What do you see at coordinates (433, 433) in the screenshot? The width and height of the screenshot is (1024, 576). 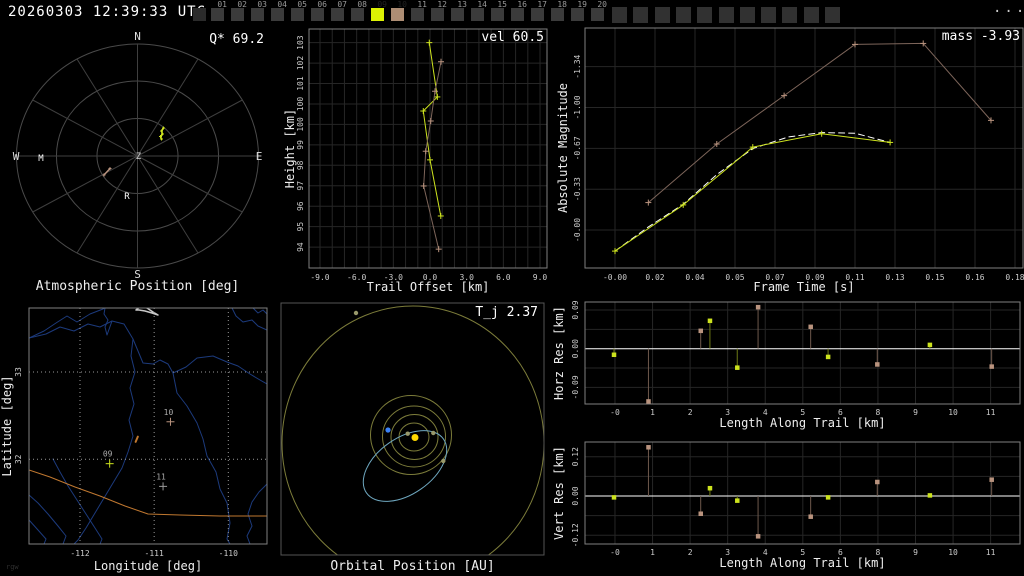 I see `planet-dot-venus` at bounding box center [433, 433].